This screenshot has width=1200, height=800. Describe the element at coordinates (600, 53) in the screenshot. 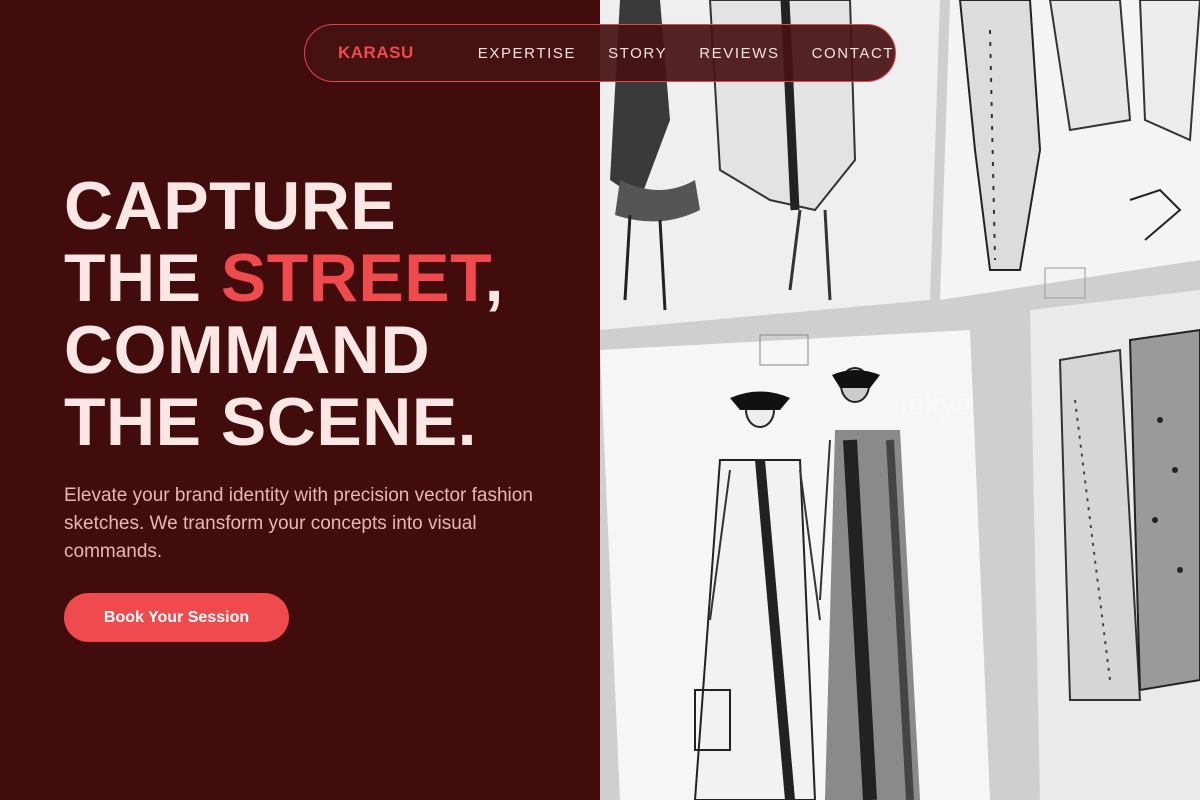

I see `top-navigation: KARASU EXPERTISE STORY REVIEWS CONTACT` at that location.